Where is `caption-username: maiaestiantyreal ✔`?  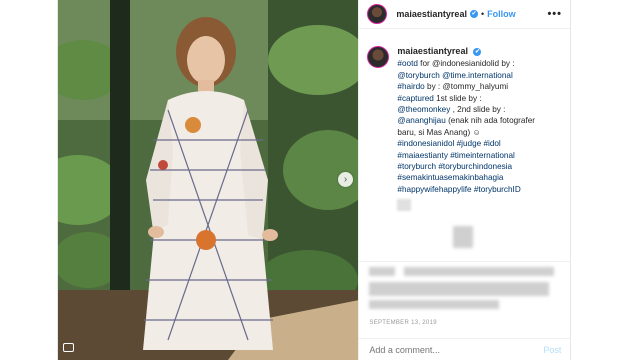 caption-username: maiaestiantyreal ✔ is located at coordinates (466, 51).